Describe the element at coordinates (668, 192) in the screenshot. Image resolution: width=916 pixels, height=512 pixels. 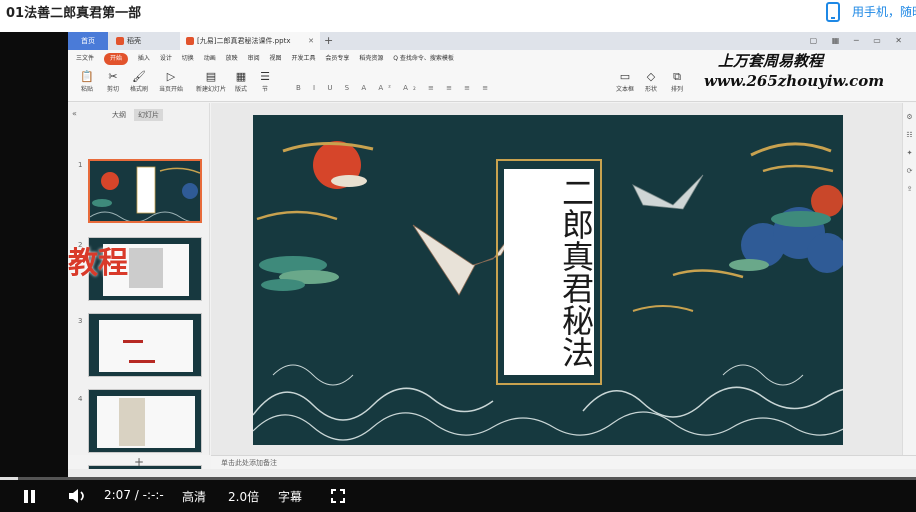
I see `crane-shape` at that location.